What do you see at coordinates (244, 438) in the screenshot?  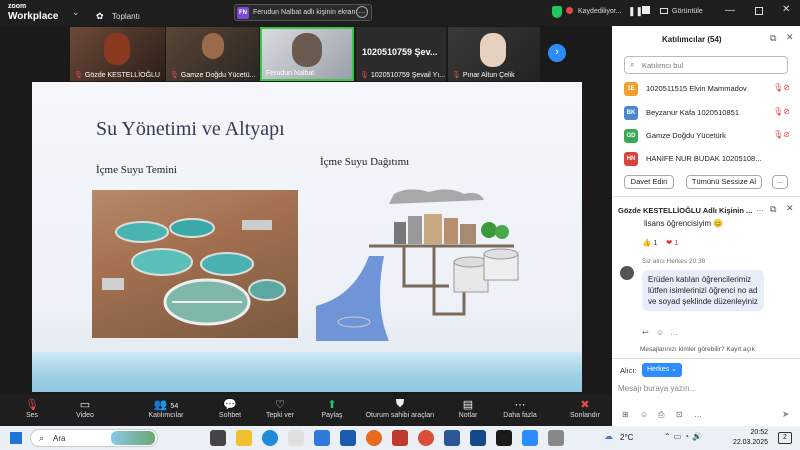 I see `file-explorer-icon` at bounding box center [244, 438].